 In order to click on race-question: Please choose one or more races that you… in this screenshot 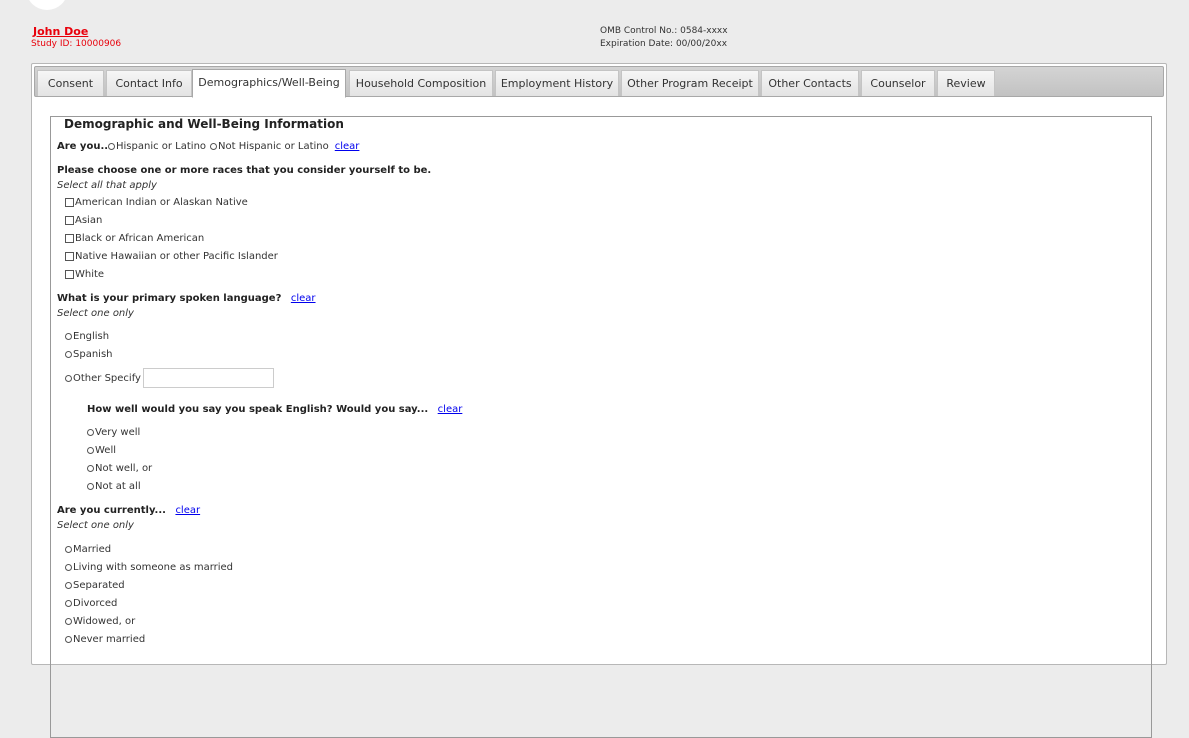, I will do `click(244, 170)`.